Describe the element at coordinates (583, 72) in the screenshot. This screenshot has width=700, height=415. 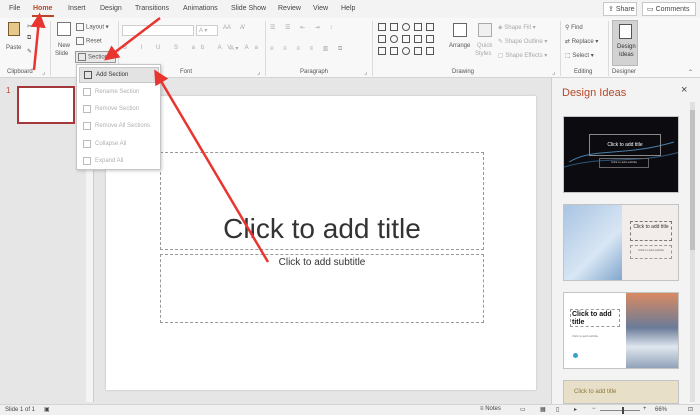
I see `group-label-editing: Editing` at that location.